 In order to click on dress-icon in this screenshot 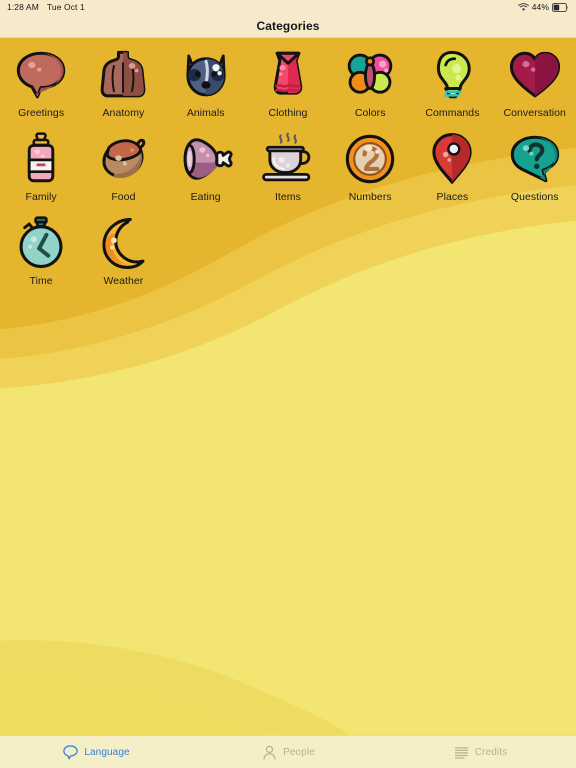, I will do `click(288, 75)`.